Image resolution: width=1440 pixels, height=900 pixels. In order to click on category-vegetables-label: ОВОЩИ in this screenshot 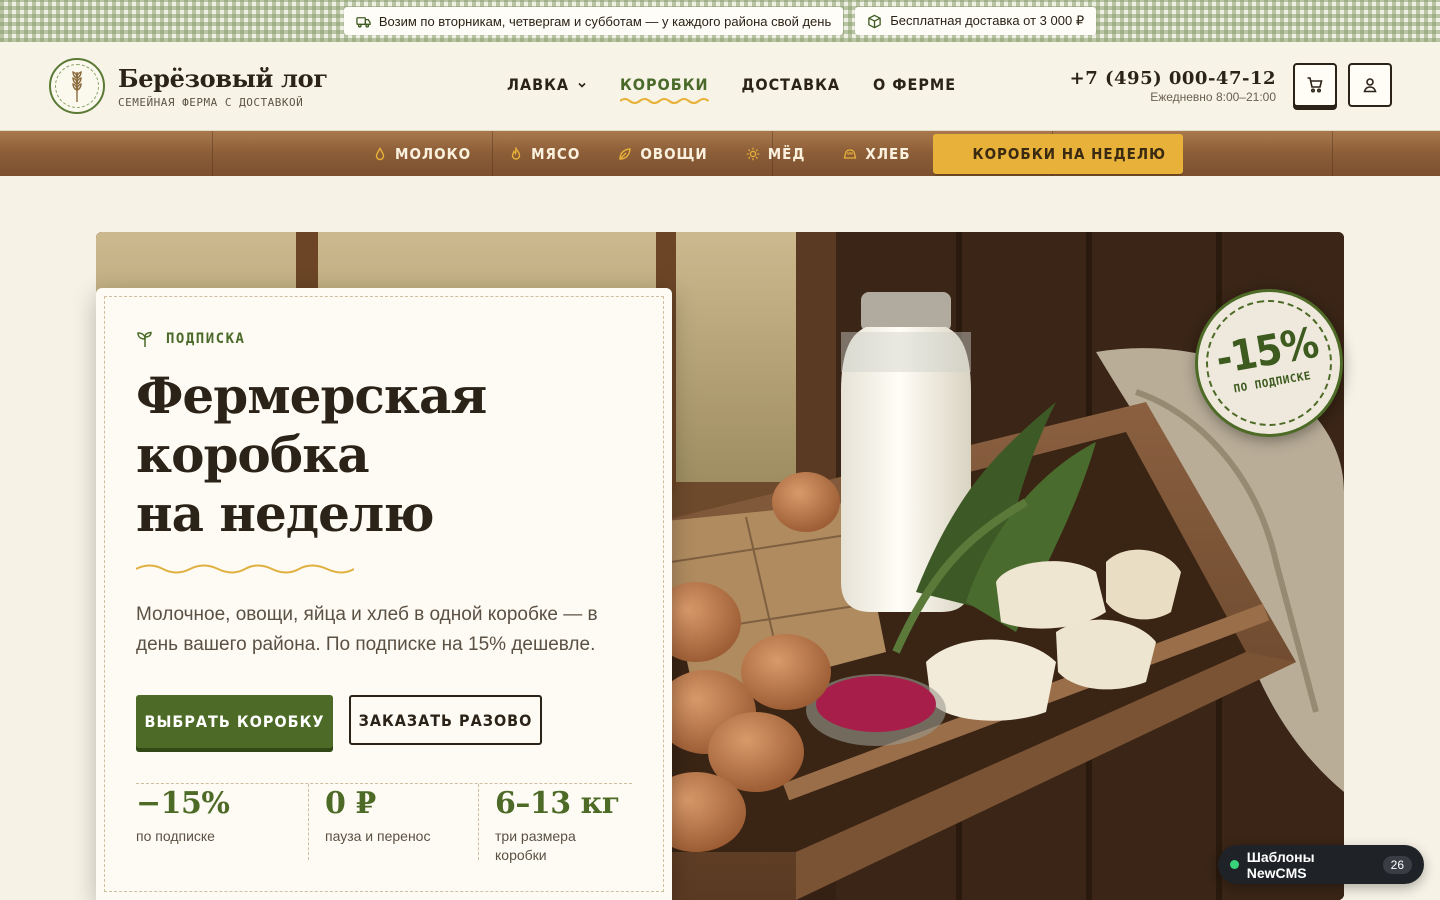, I will do `click(674, 153)`.